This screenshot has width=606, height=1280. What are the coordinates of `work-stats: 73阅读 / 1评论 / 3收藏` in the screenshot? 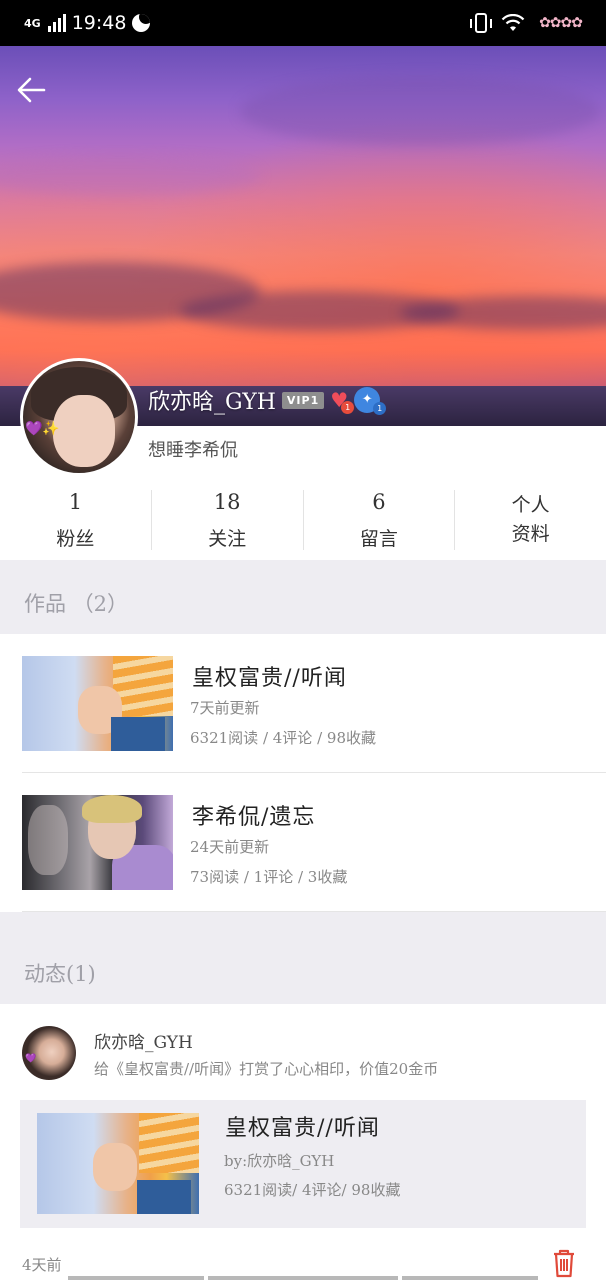 It's located at (269, 877).